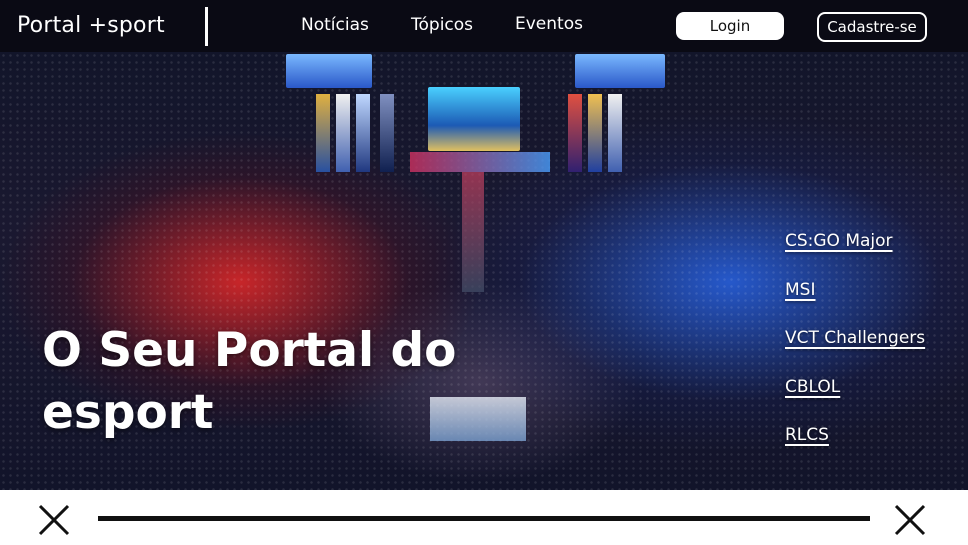 The image size is (968, 545). I want to click on event-link-cblol: CBLOL, so click(812, 387).